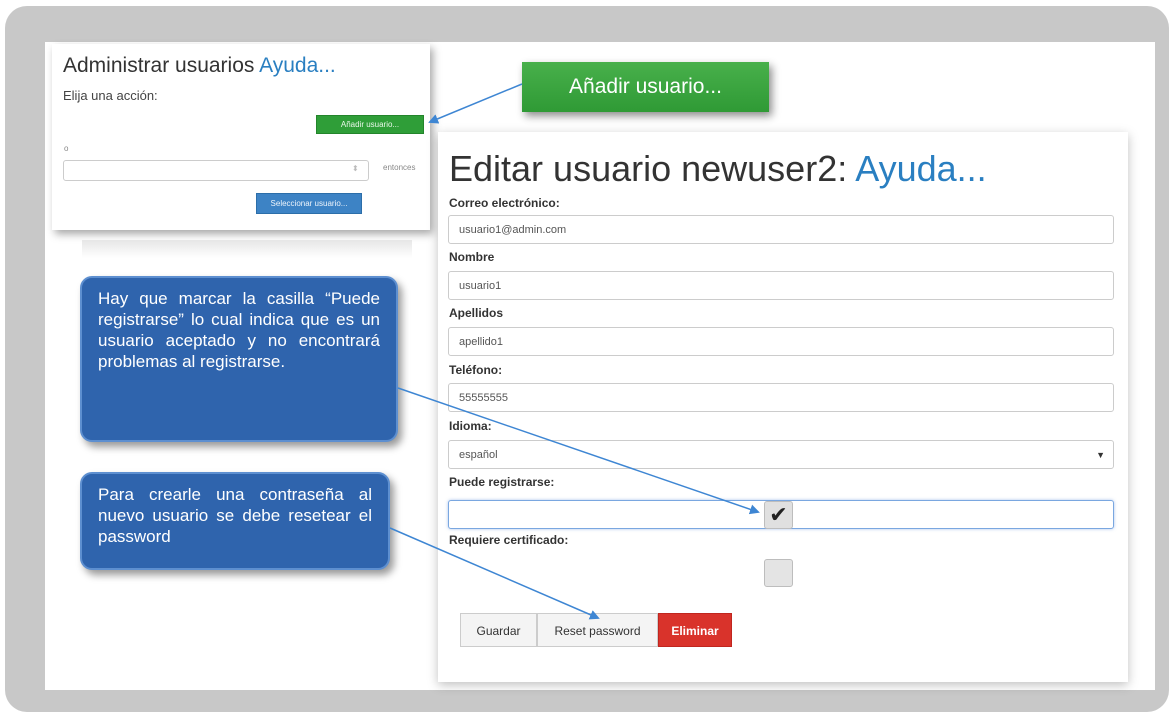 The image size is (1175, 716). Describe the element at coordinates (494, 573) in the screenshot. I see `arrow-to-reset-password` at that location.